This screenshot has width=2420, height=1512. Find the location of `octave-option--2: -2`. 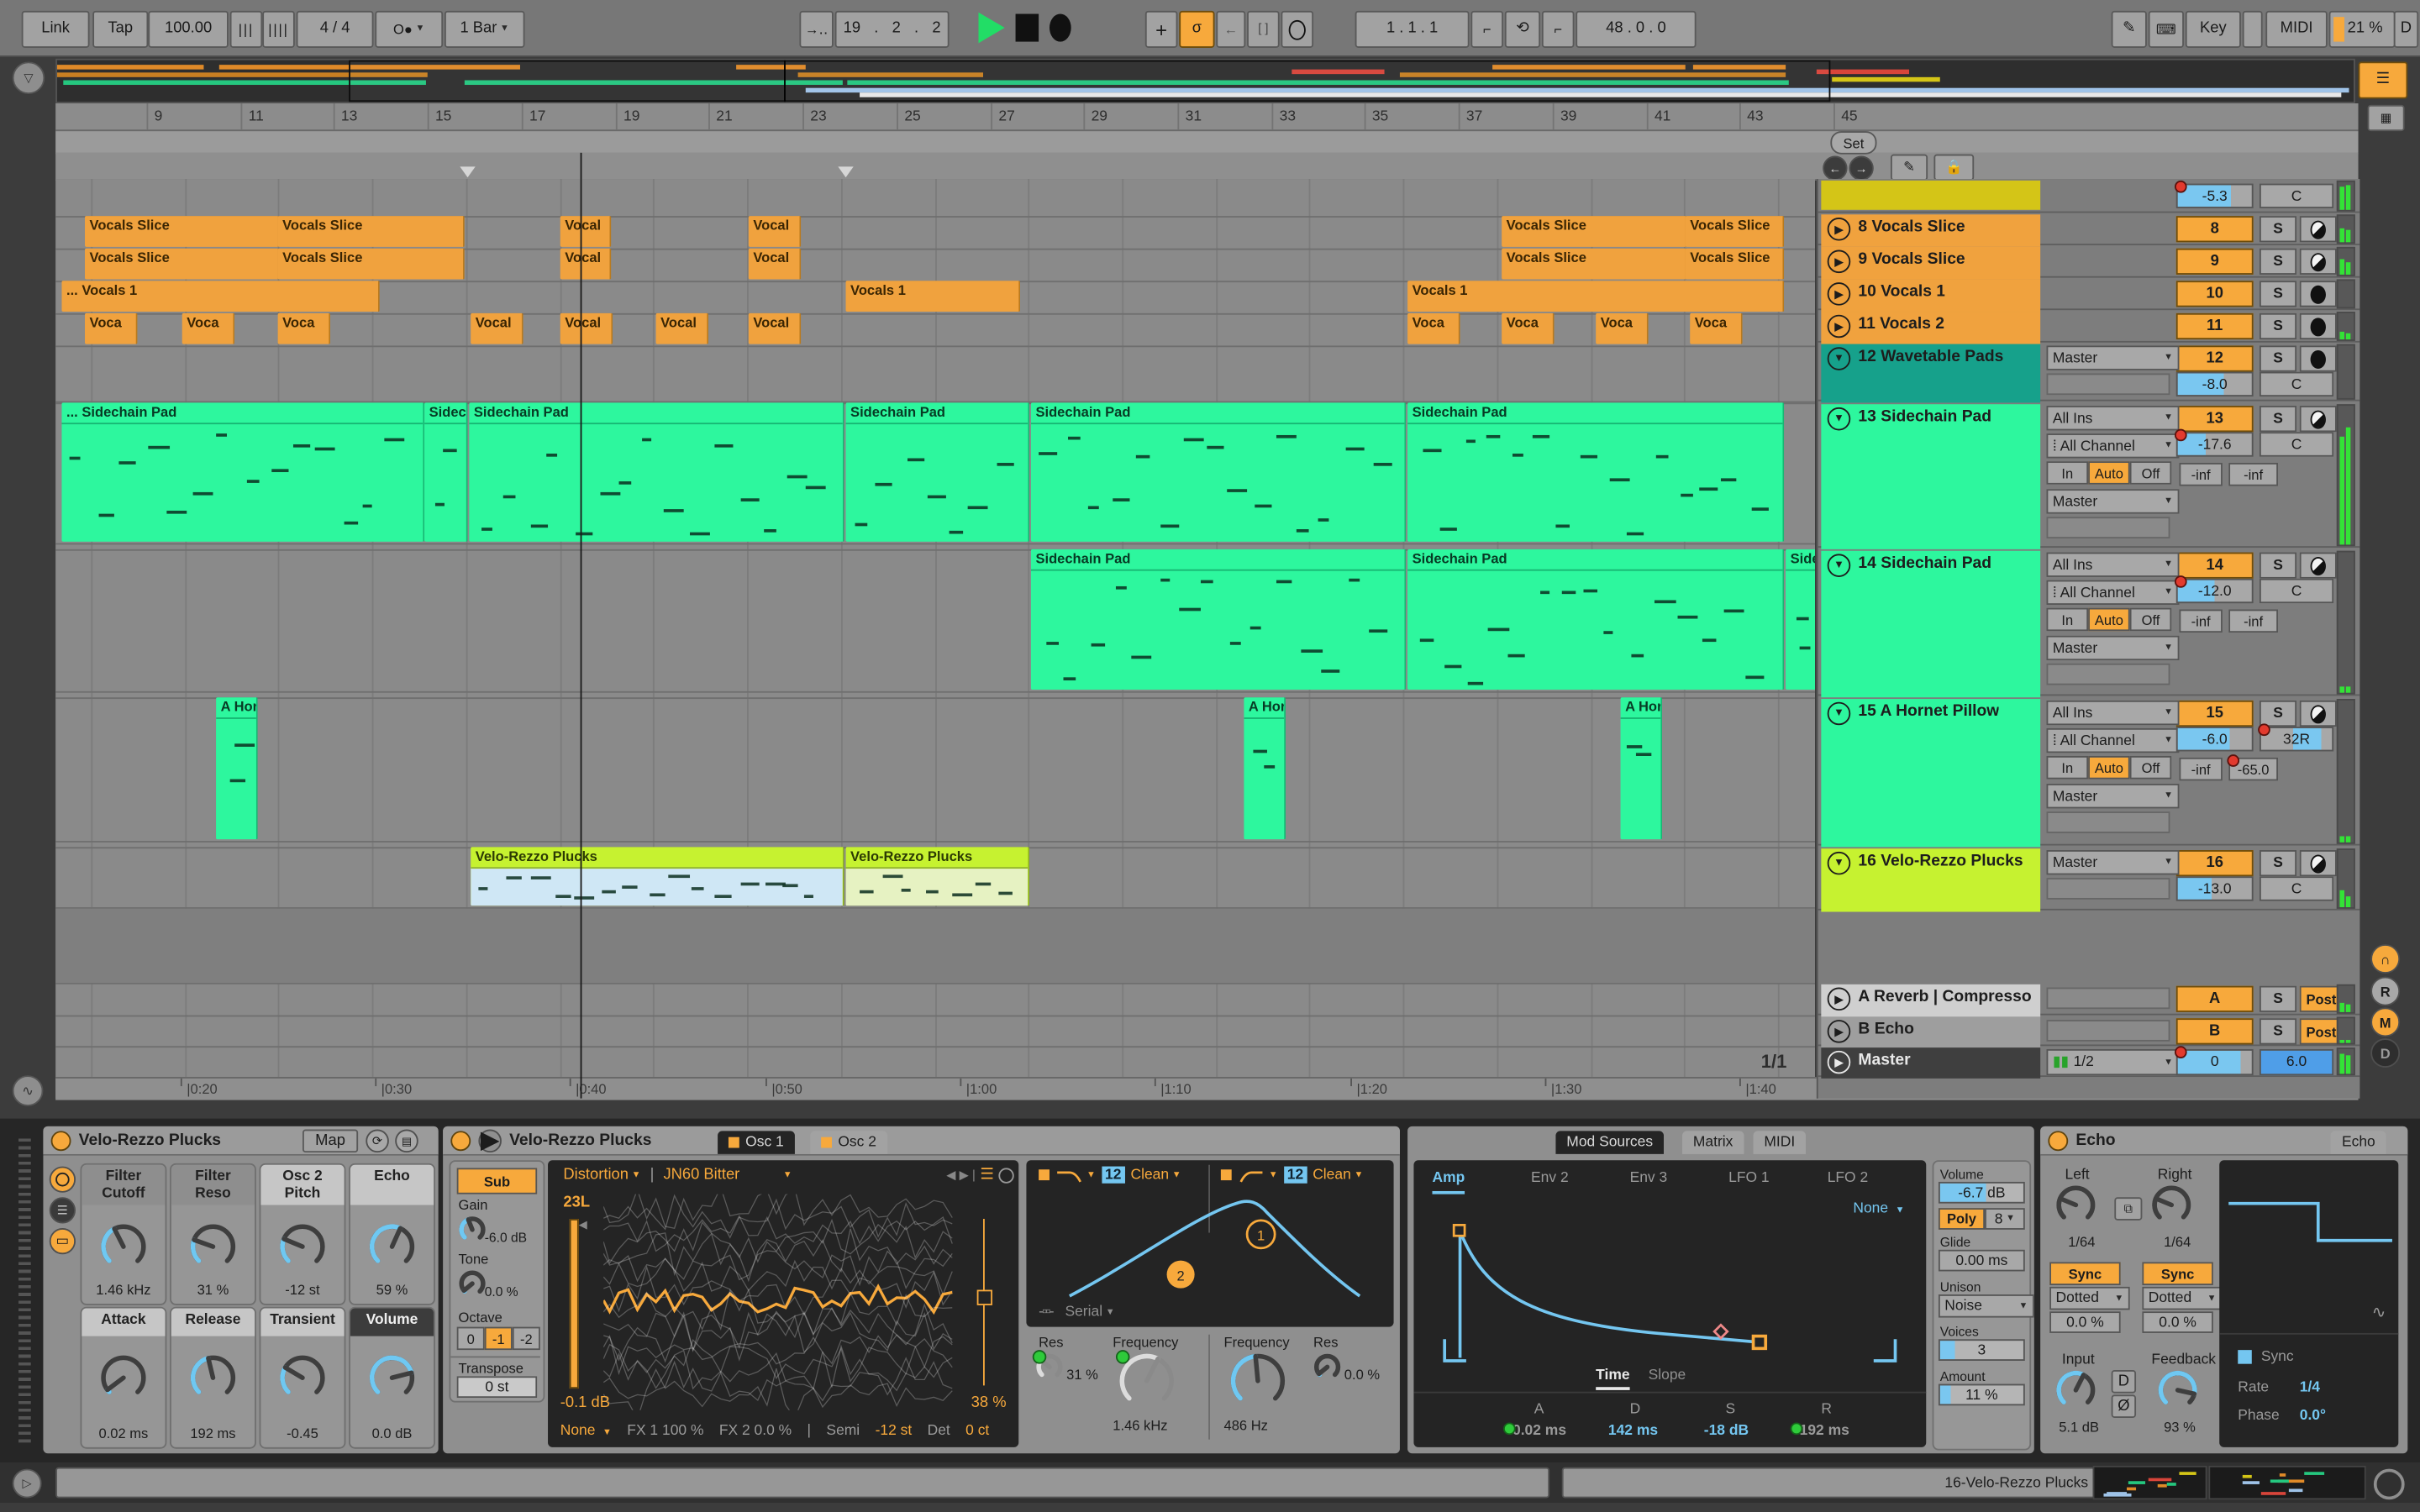

octave-option--2: -2 is located at coordinates (526, 1338).